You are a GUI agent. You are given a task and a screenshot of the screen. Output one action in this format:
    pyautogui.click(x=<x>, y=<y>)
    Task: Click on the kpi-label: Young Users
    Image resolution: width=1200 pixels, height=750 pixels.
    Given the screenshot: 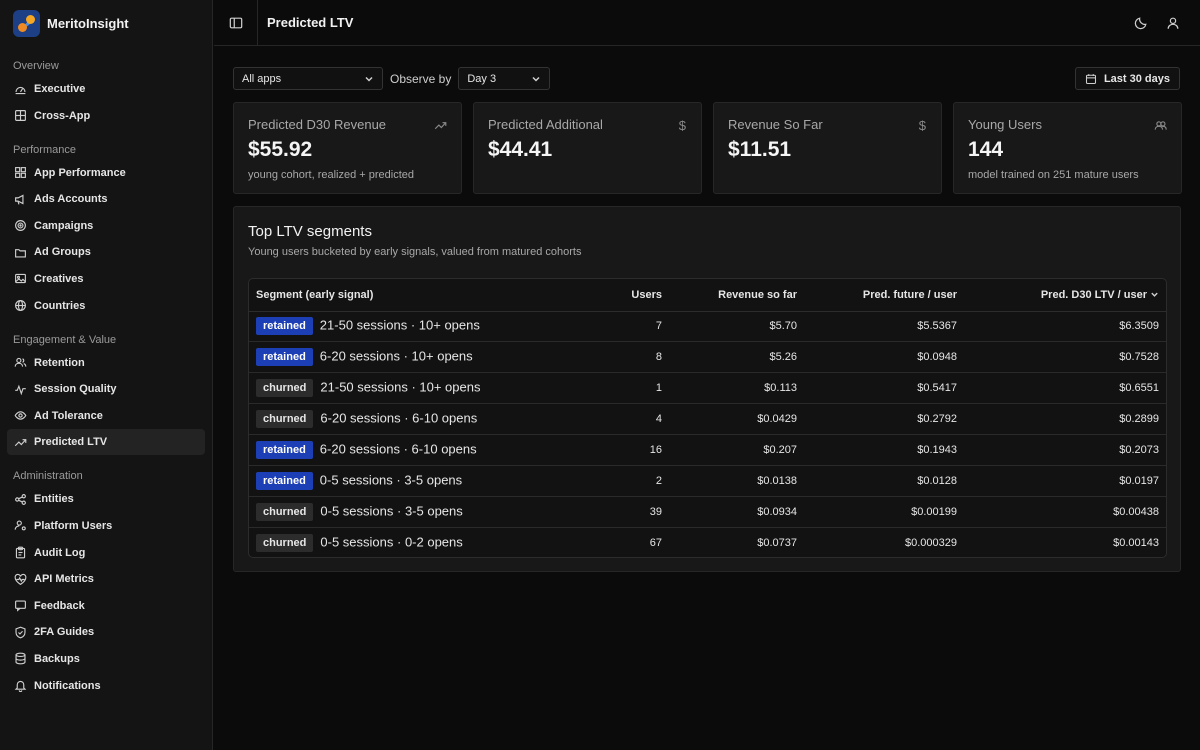 What is the action you would take?
    pyautogui.click(x=1005, y=124)
    